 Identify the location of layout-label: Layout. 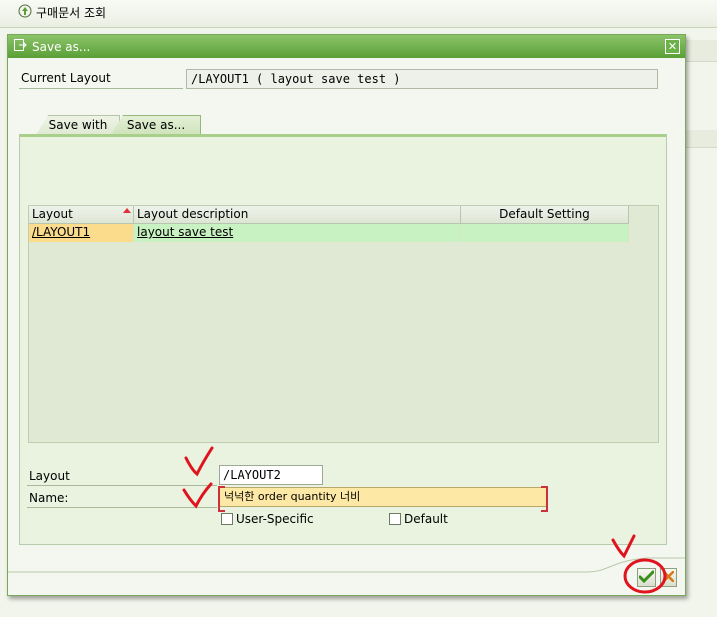
(49, 476).